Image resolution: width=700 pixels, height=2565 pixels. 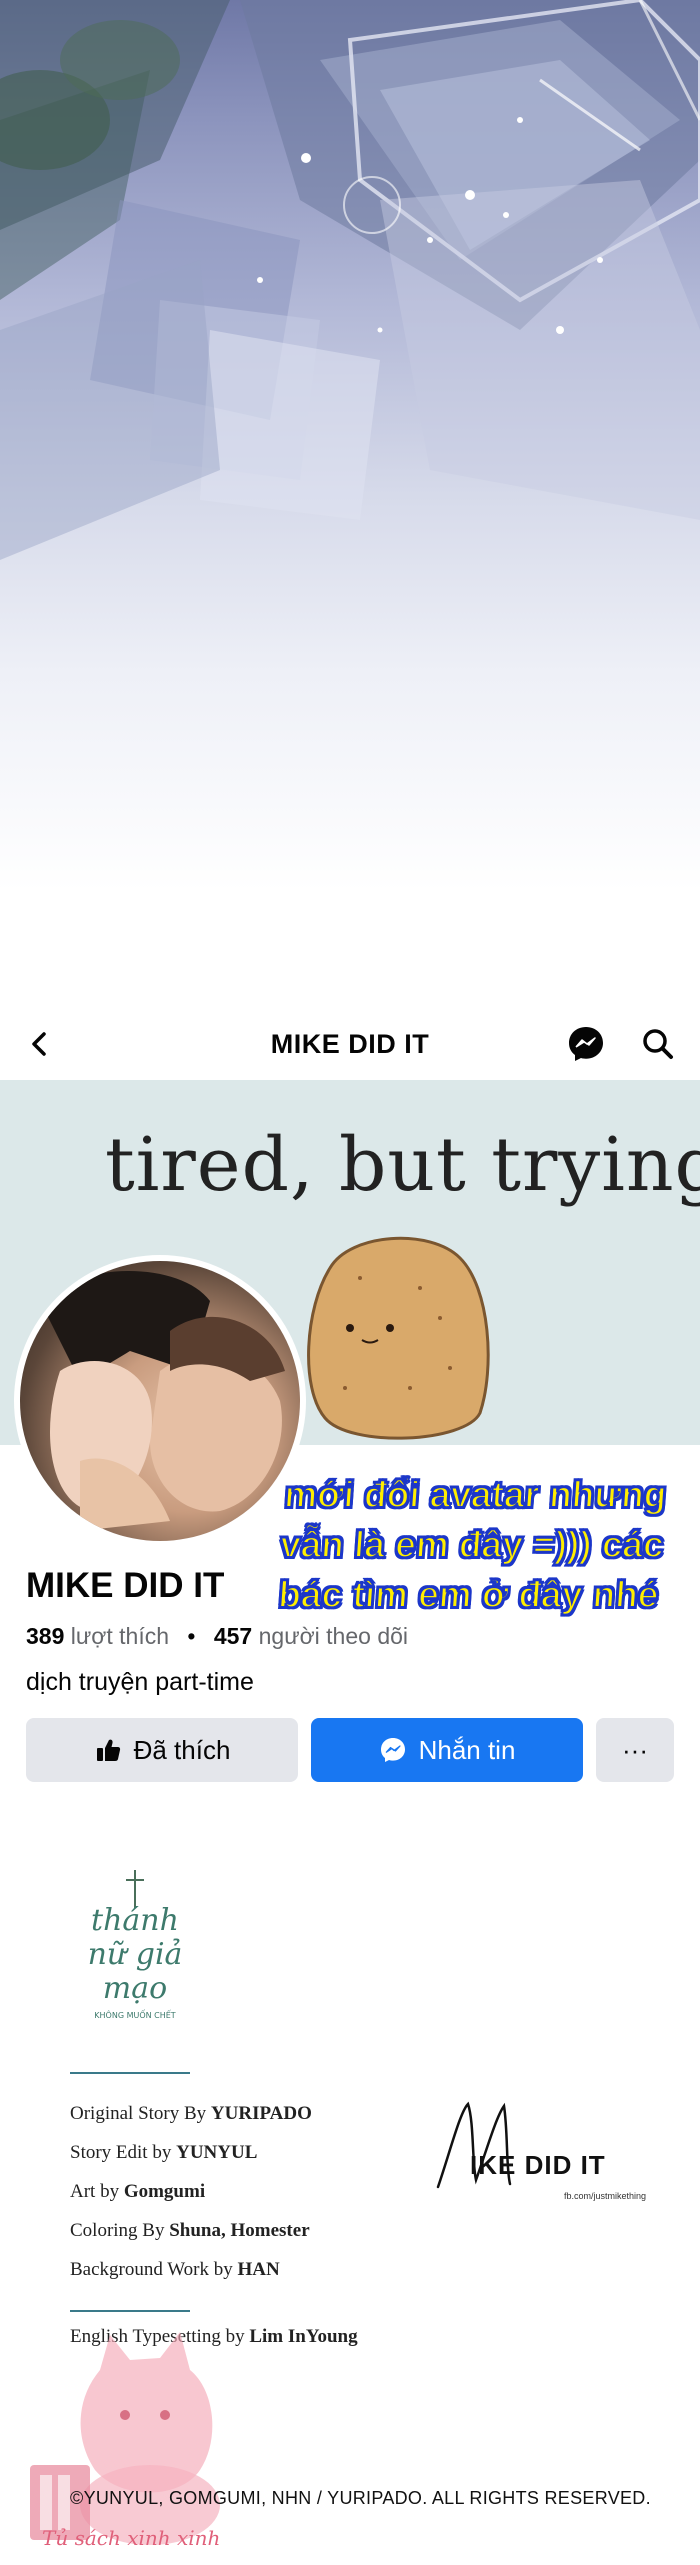 I want to click on credit-row: Story Edit by YUNYUL, so click(x=191, y=2152).